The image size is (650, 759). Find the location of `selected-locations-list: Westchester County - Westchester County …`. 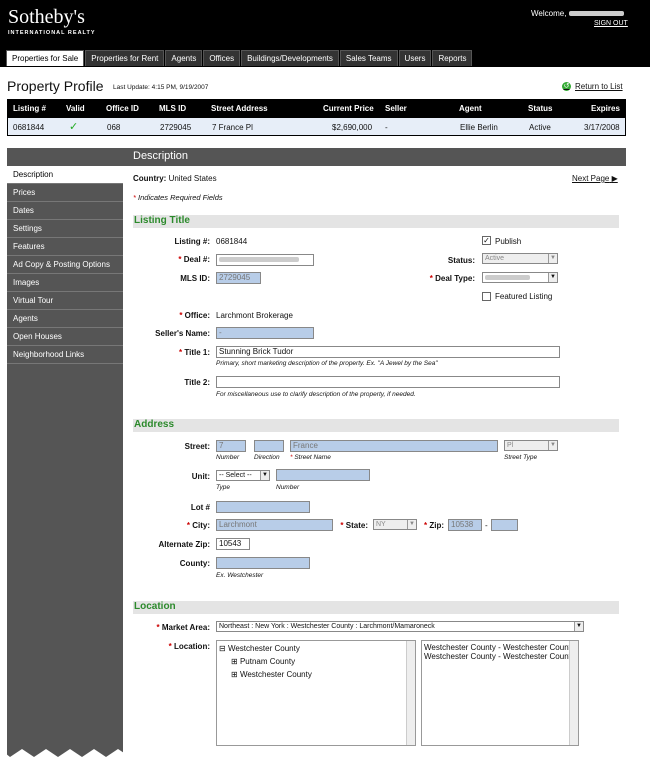

selected-locations-list: Westchester County - Westchester County … is located at coordinates (500, 693).